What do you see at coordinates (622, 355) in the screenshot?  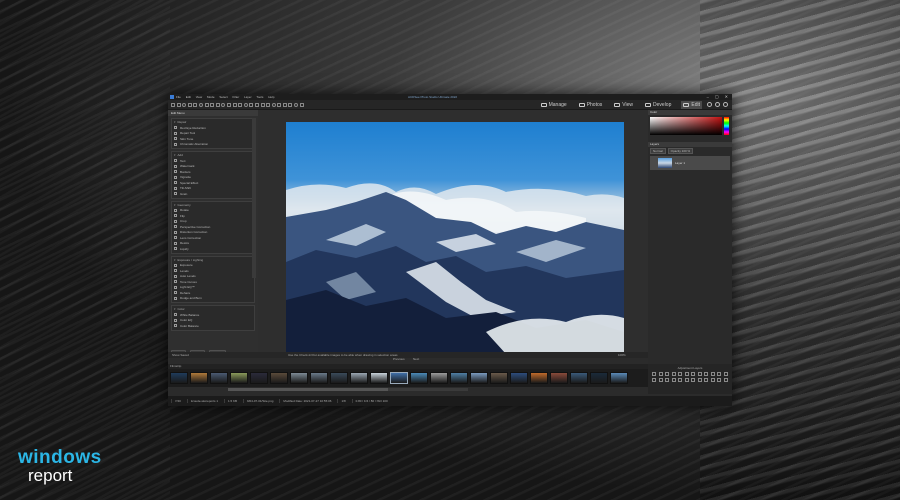 I see `zoom-level: 100%` at bounding box center [622, 355].